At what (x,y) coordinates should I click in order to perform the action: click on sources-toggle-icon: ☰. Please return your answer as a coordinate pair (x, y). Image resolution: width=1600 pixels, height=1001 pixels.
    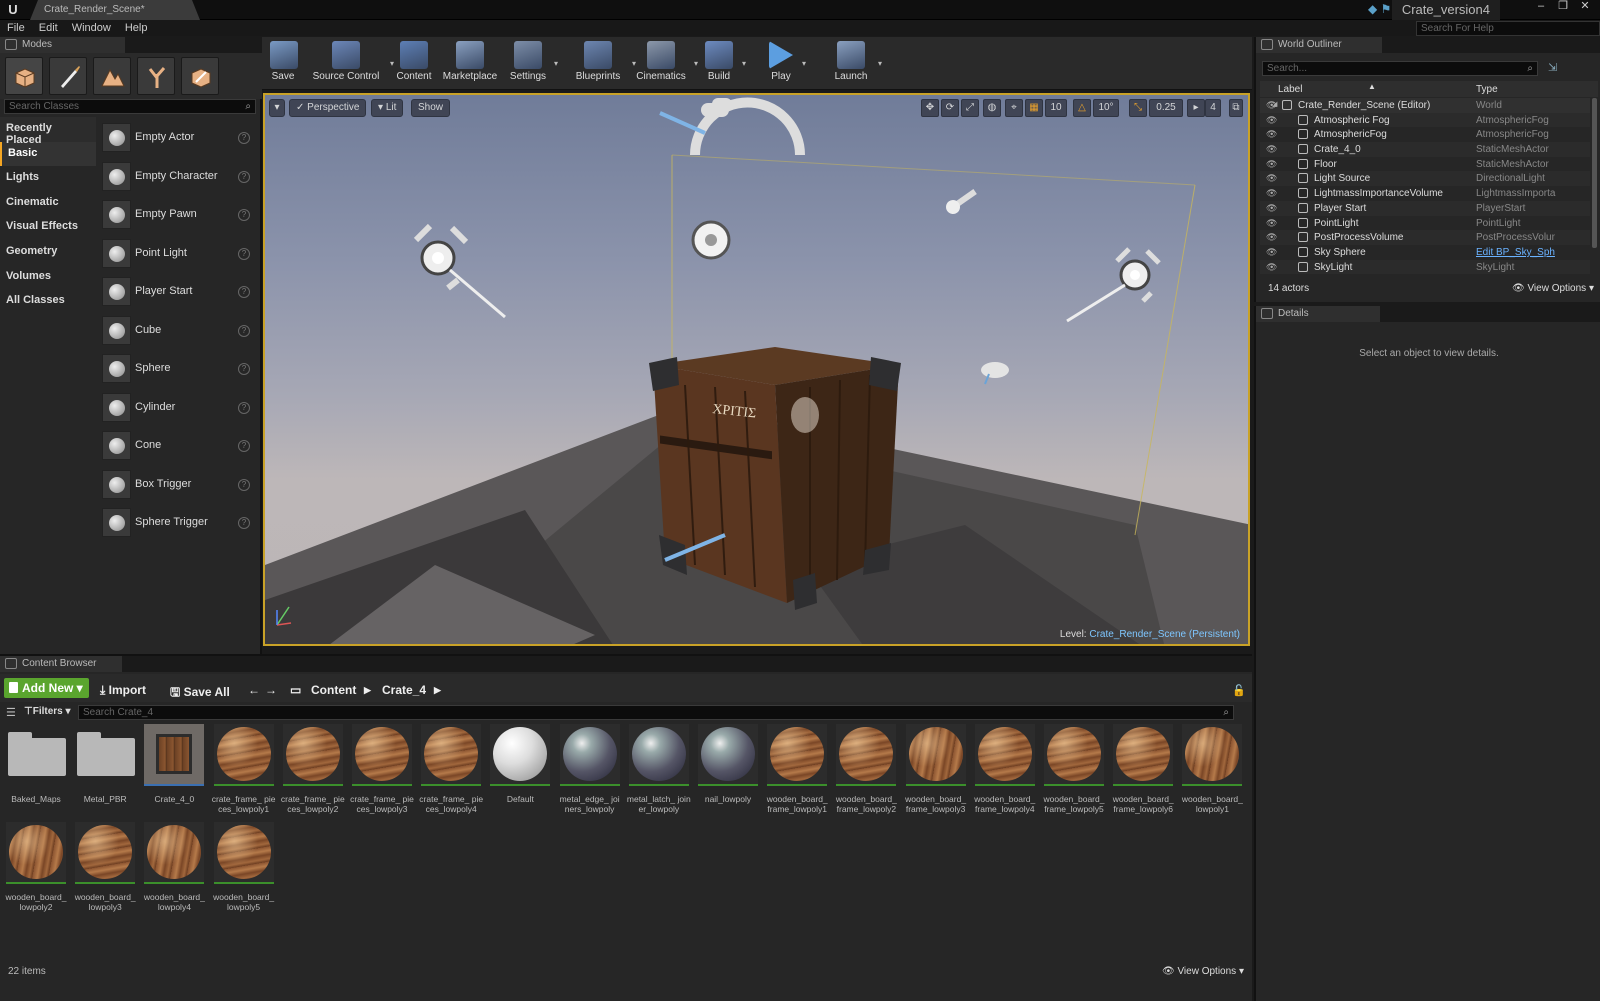
    Looking at the image, I should click on (11, 712).